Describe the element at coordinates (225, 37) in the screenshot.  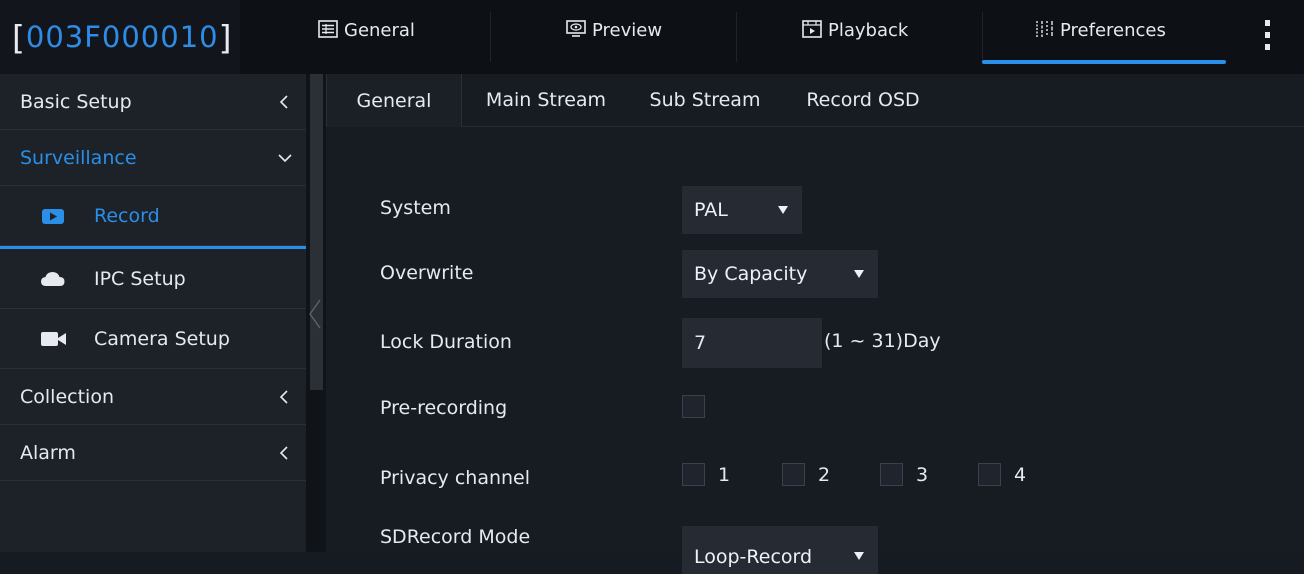
I see `bracket-close: ]` at that location.